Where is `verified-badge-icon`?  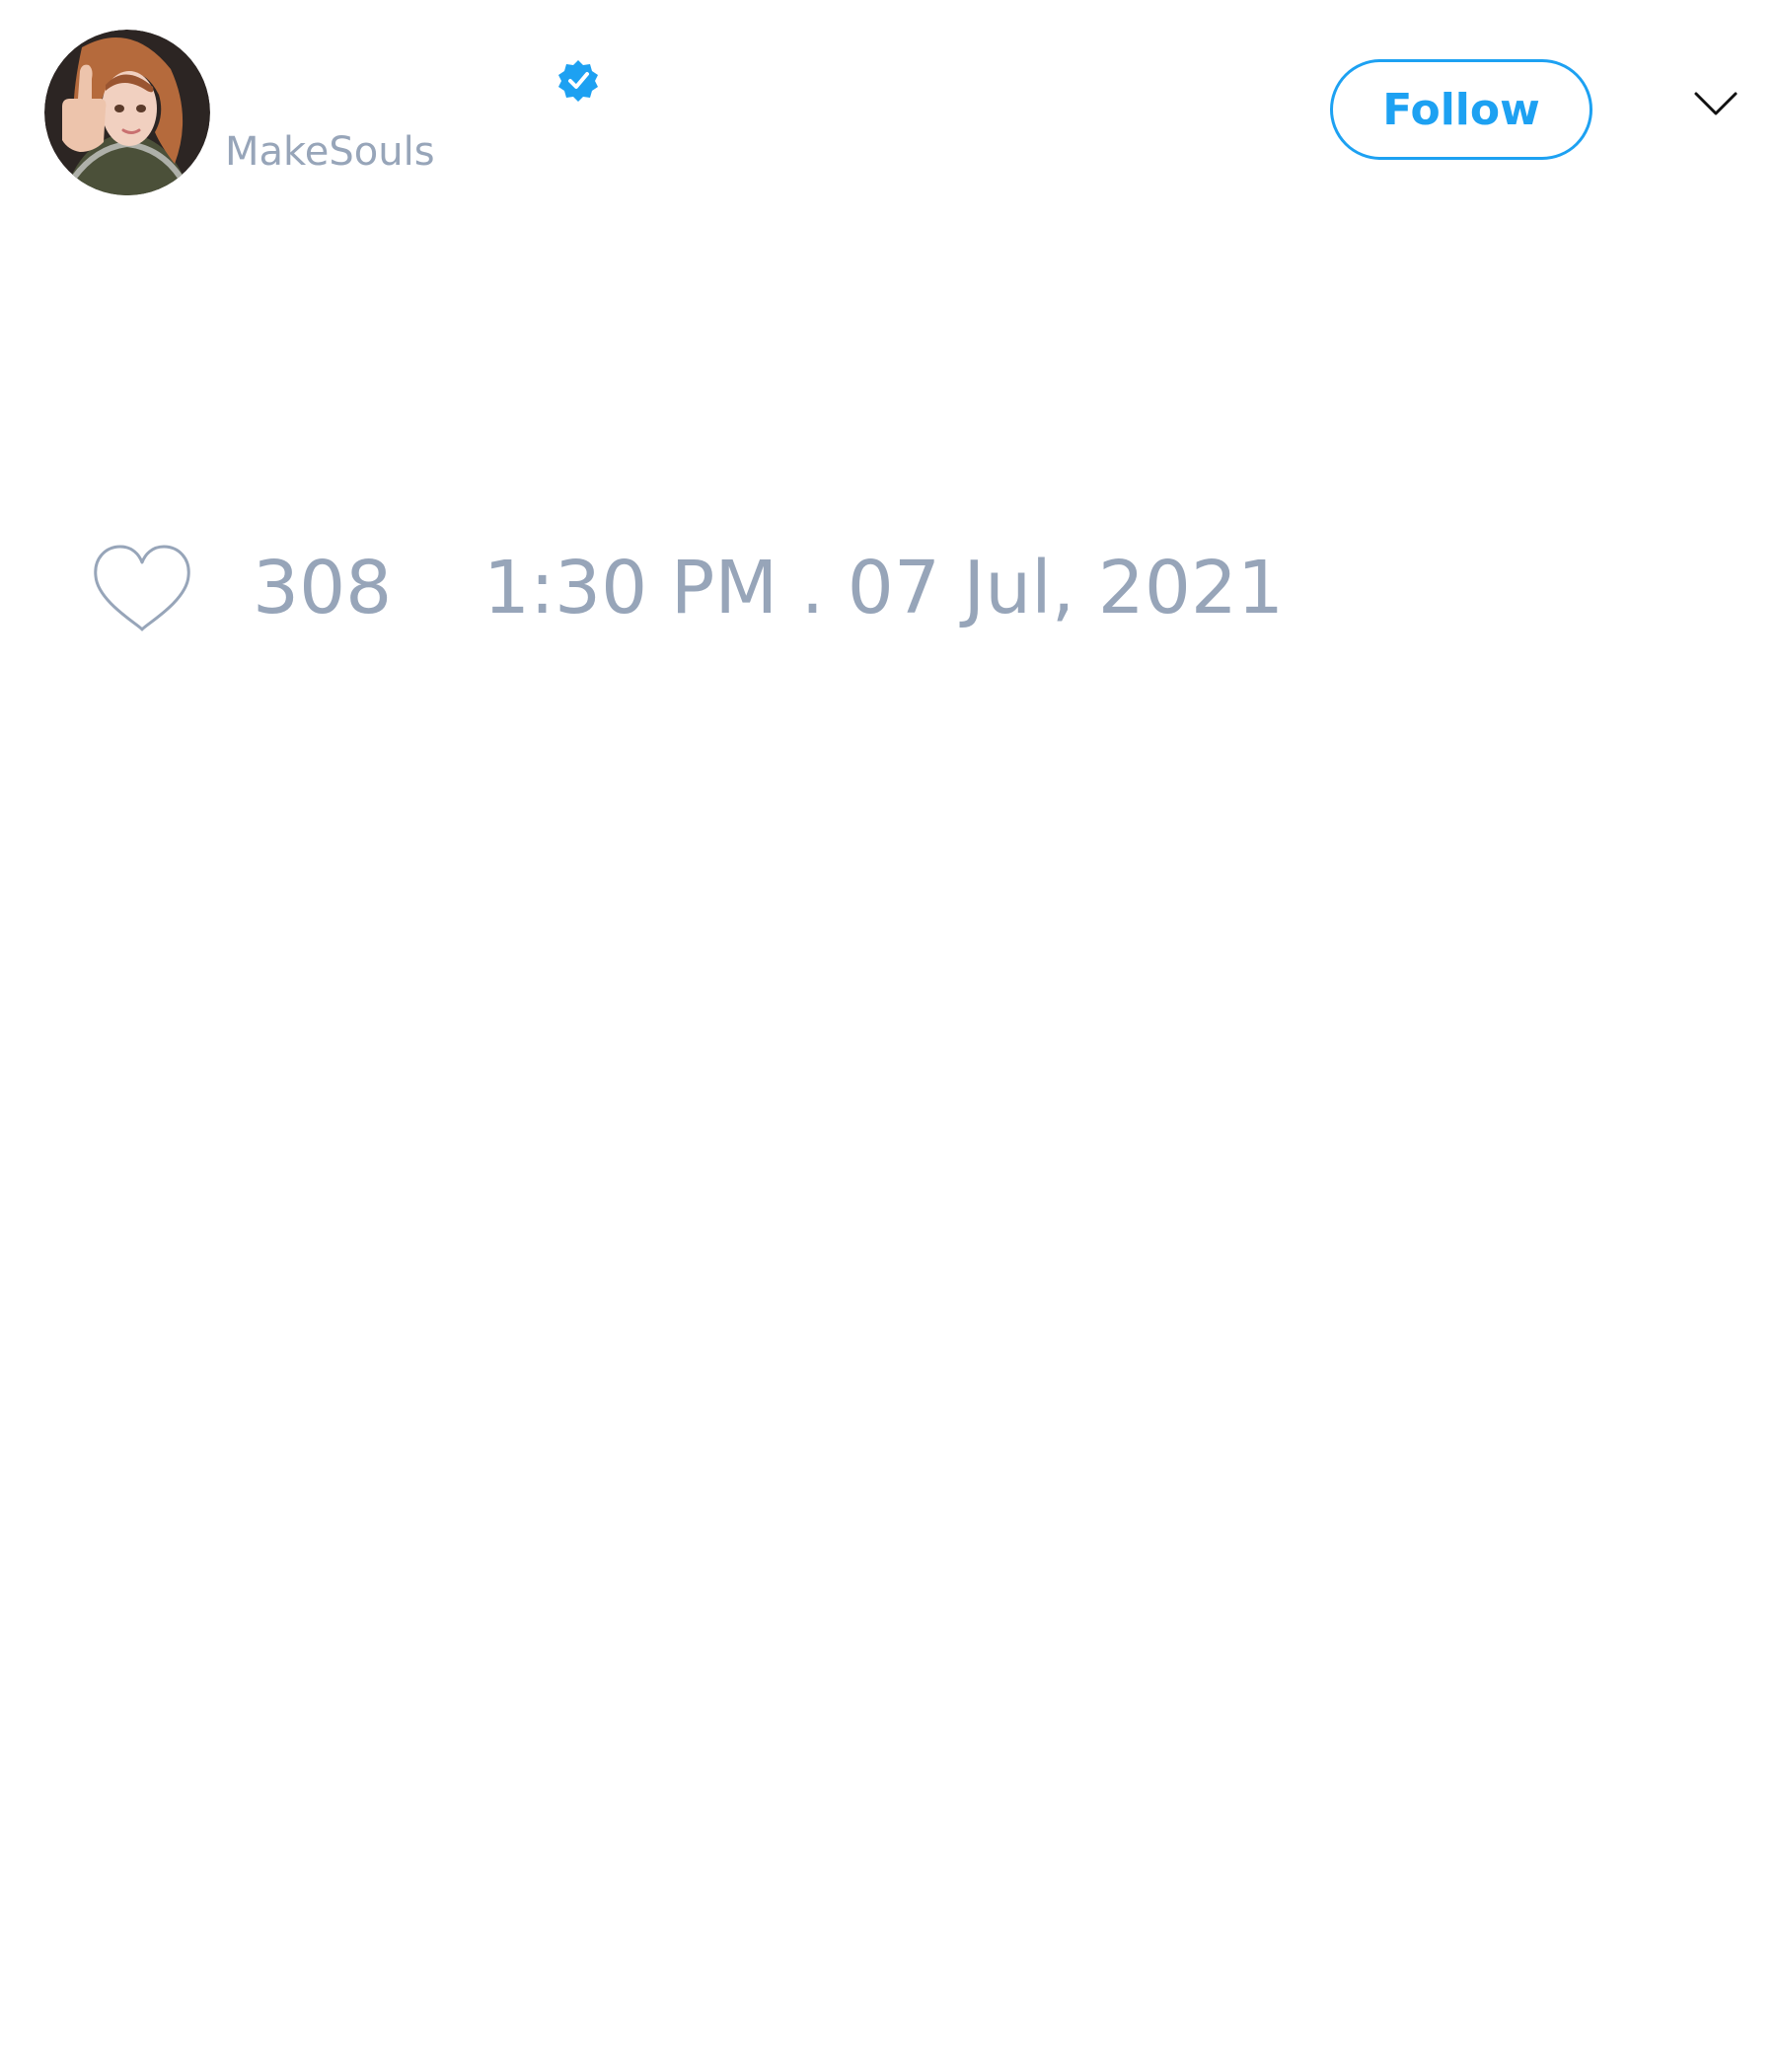
verified-badge-icon is located at coordinates (578, 81).